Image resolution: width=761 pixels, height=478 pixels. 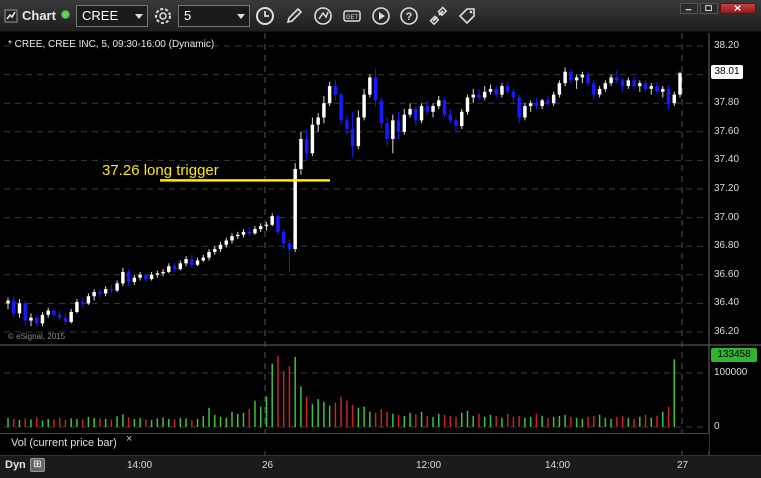 What do you see at coordinates (727, 331) in the screenshot?
I see `price-tick: 36.20` at bounding box center [727, 331].